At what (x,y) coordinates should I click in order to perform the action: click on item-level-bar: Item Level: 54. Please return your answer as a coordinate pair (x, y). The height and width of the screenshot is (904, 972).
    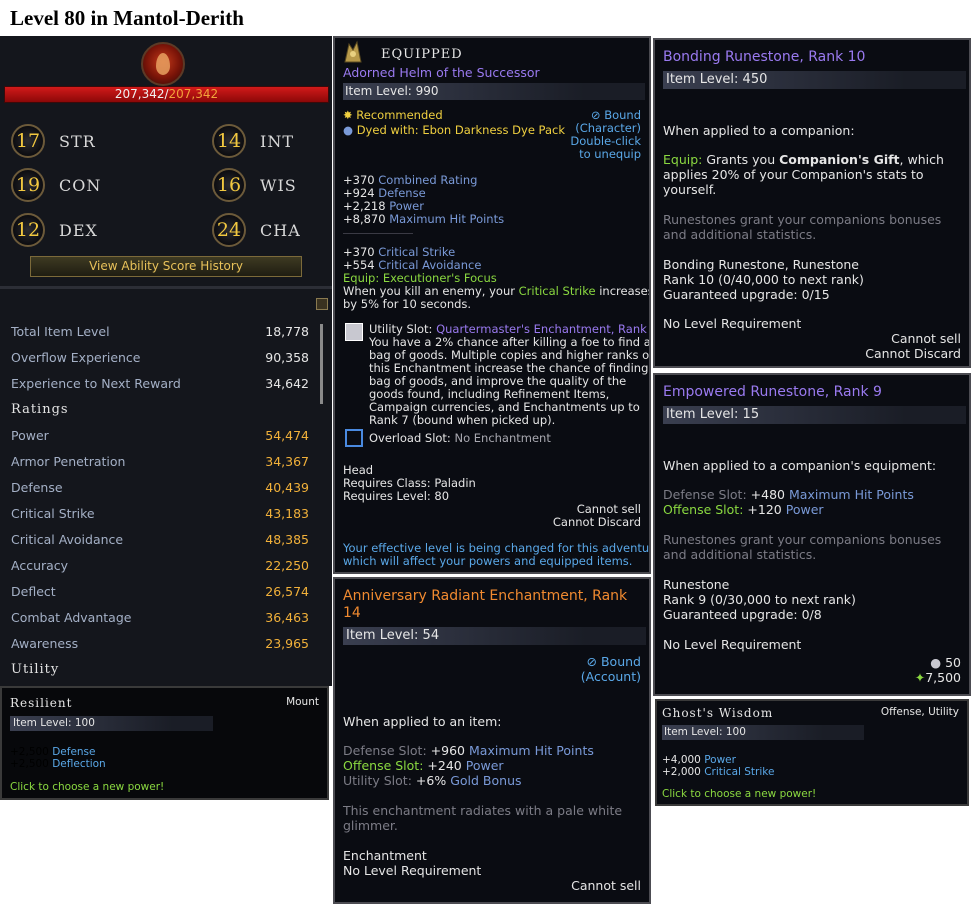
    Looking at the image, I should click on (494, 636).